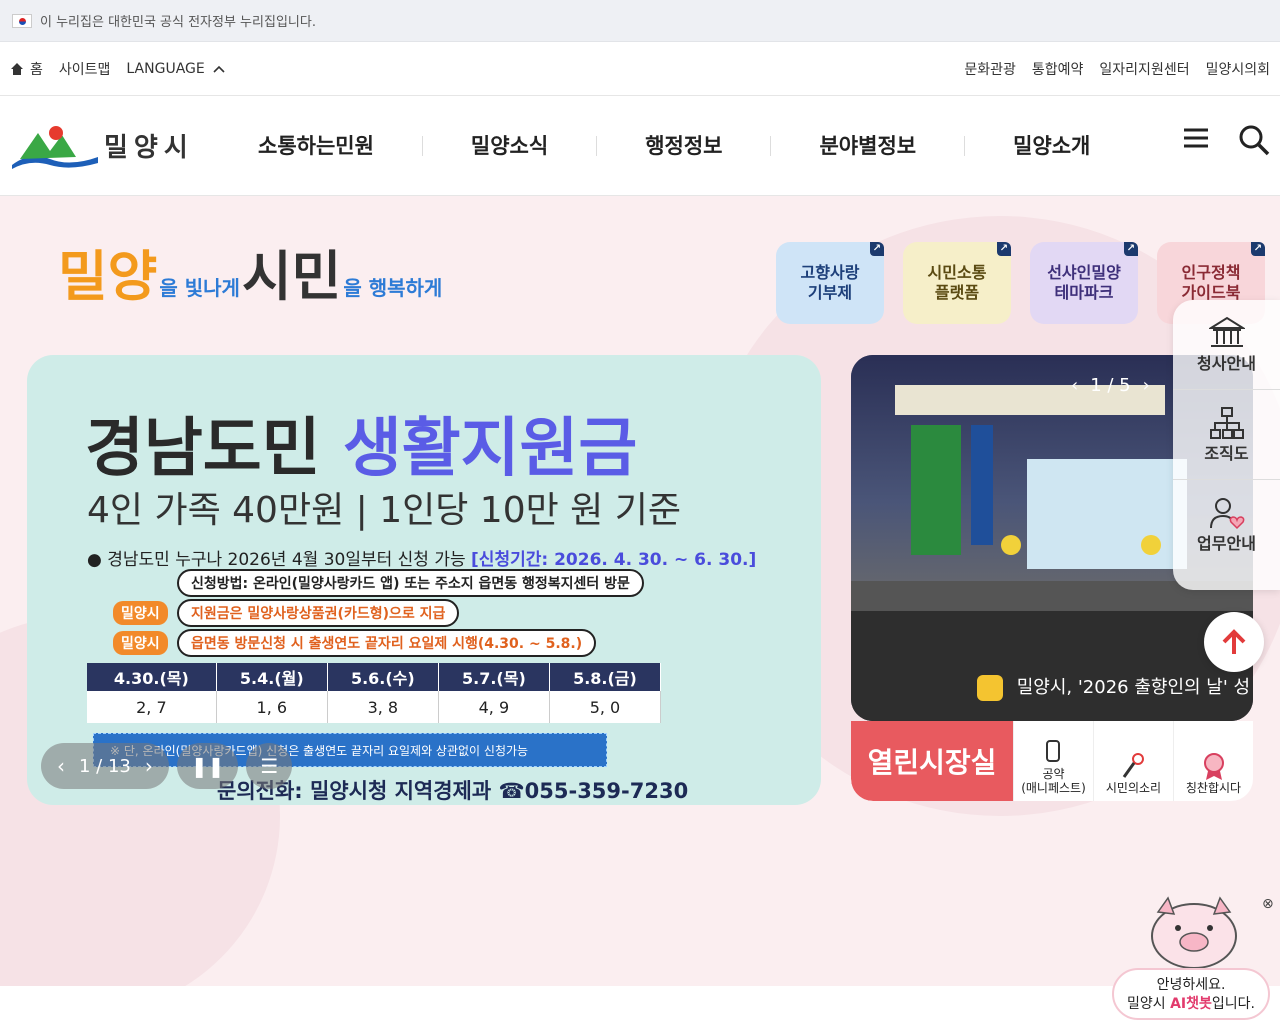  What do you see at coordinates (1133, 687) in the screenshot?
I see `news-caption-text: 밀양시, '2026 출향인의 날' 성` at bounding box center [1133, 687].